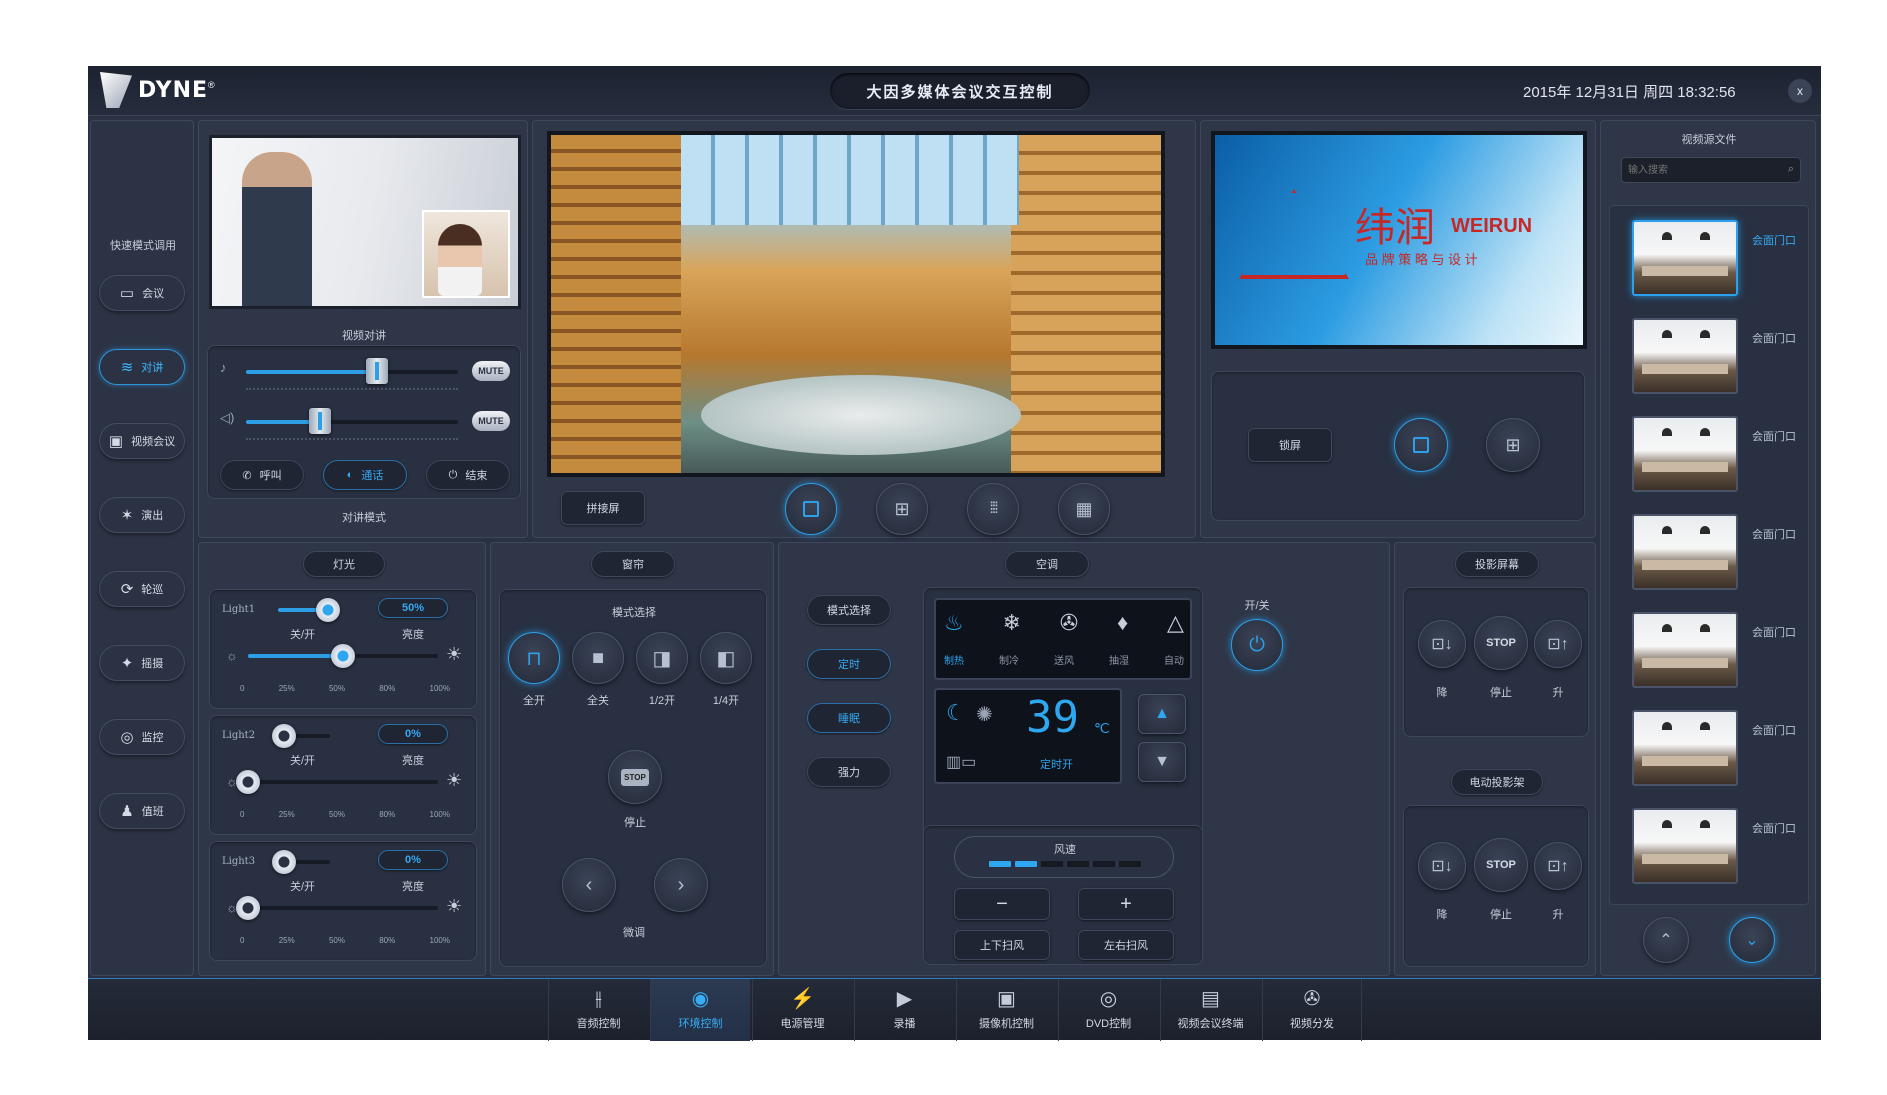 The image size is (1887, 1095). Describe the element at coordinates (1752, 940) in the screenshot. I see `scroll-down-button: ⌄` at that location.